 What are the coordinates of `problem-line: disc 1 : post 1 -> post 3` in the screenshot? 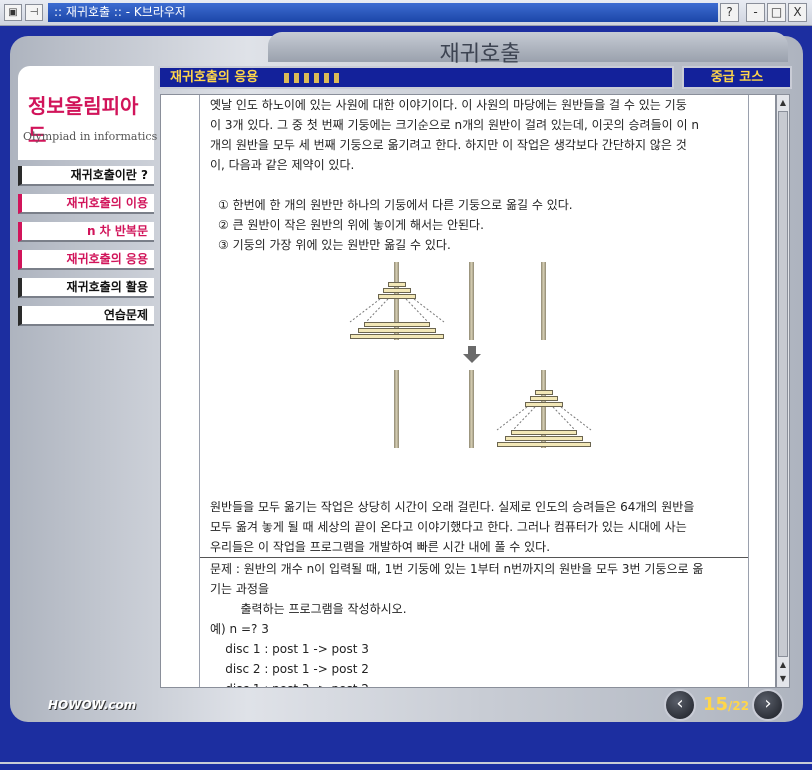 It's located at (289, 649).